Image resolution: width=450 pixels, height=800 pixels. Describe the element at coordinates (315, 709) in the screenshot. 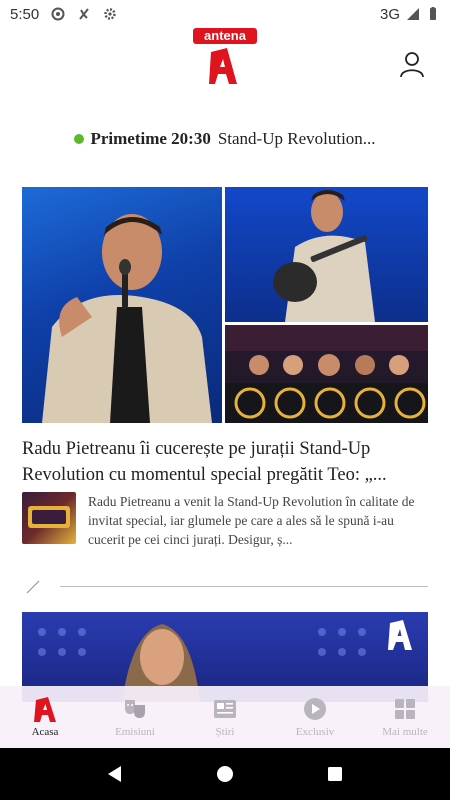

I see `play-circle-icon` at that location.